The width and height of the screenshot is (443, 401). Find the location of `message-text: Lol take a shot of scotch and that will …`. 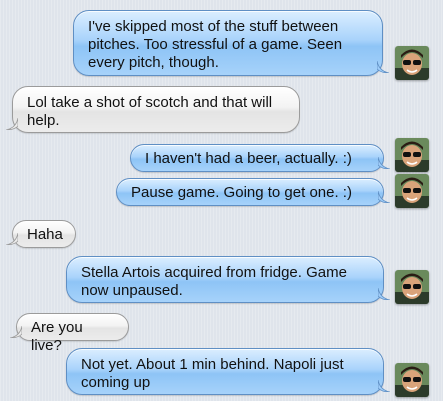

message-text: Lol take a shot of scotch and that will … is located at coordinates (150, 111).